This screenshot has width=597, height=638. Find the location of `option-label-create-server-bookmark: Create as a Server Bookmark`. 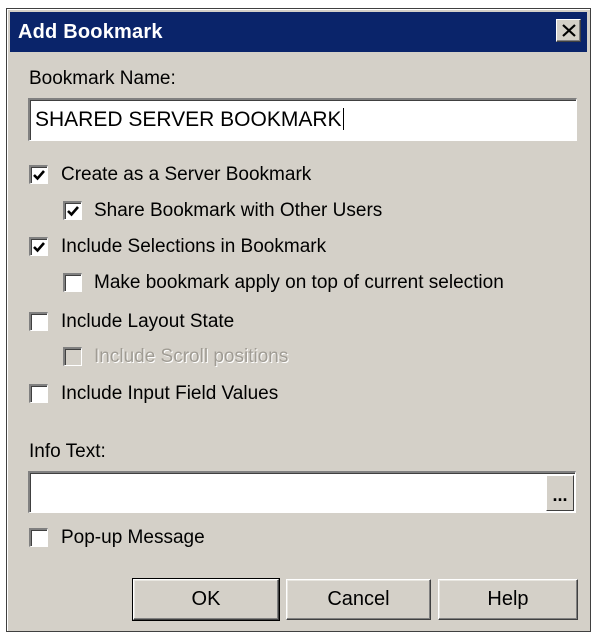

option-label-create-server-bookmark: Create as a Server Bookmark is located at coordinates (186, 174).